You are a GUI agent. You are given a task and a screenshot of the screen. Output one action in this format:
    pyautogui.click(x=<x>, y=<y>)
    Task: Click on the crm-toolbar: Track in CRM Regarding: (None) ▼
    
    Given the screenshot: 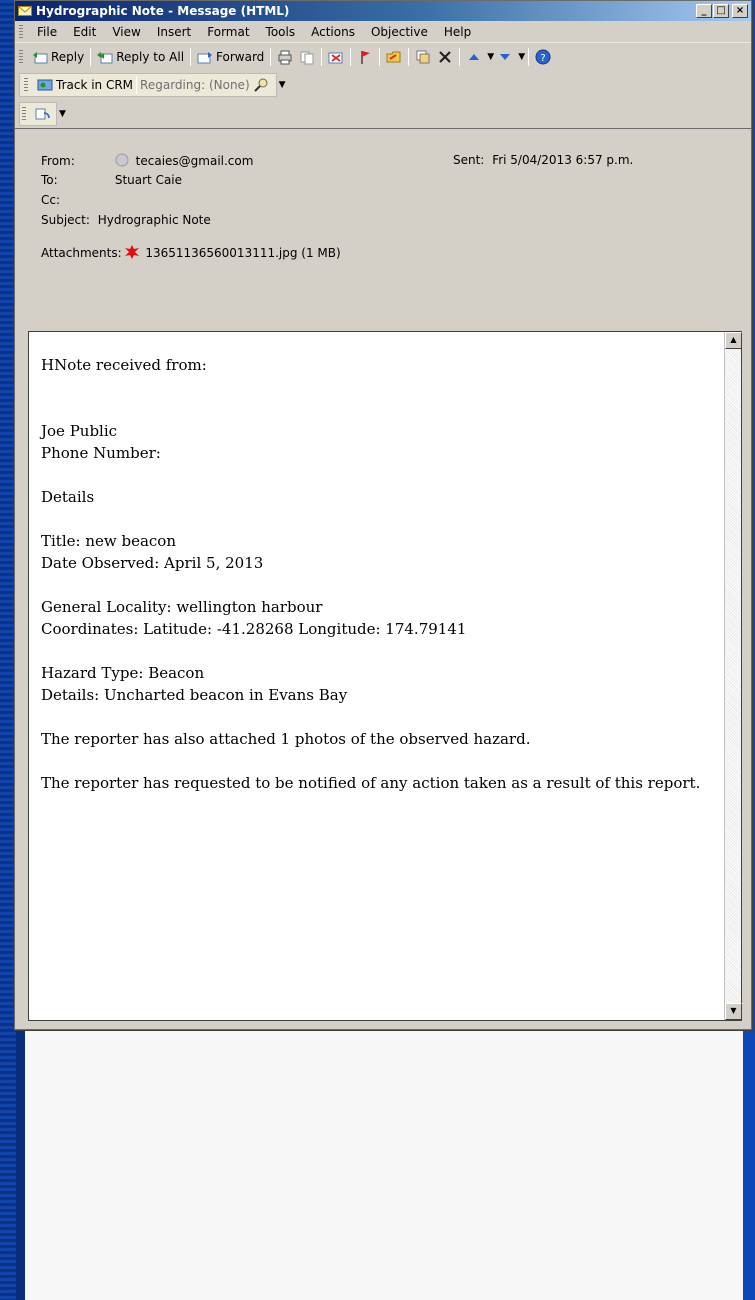 What is the action you would take?
    pyautogui.click(x=383, y=85)
    